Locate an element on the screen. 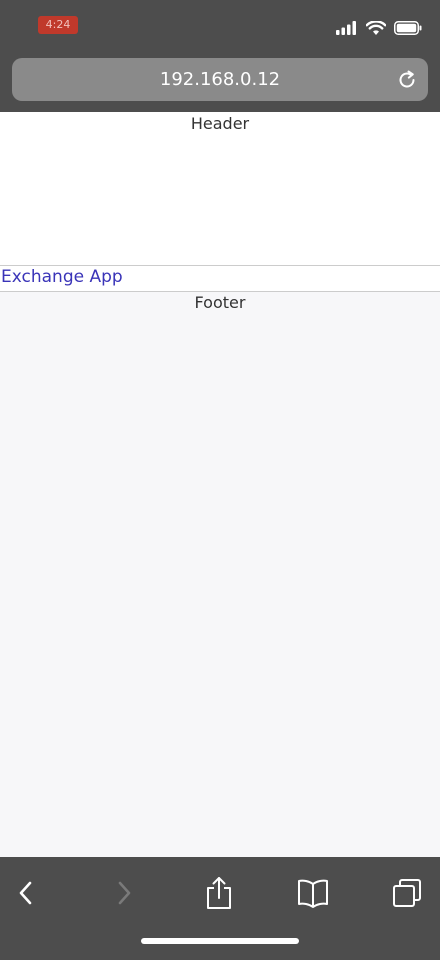  header-text: Header is located at coordinates (220, 123).